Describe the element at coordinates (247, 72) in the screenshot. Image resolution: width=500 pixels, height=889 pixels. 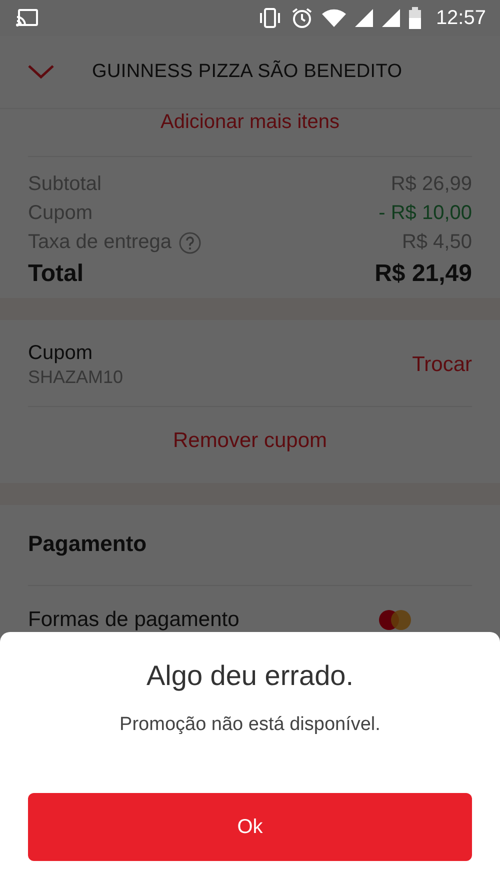
I see `store-title: GUINNESS PIZZA SÃO BENEDITO` at that location.